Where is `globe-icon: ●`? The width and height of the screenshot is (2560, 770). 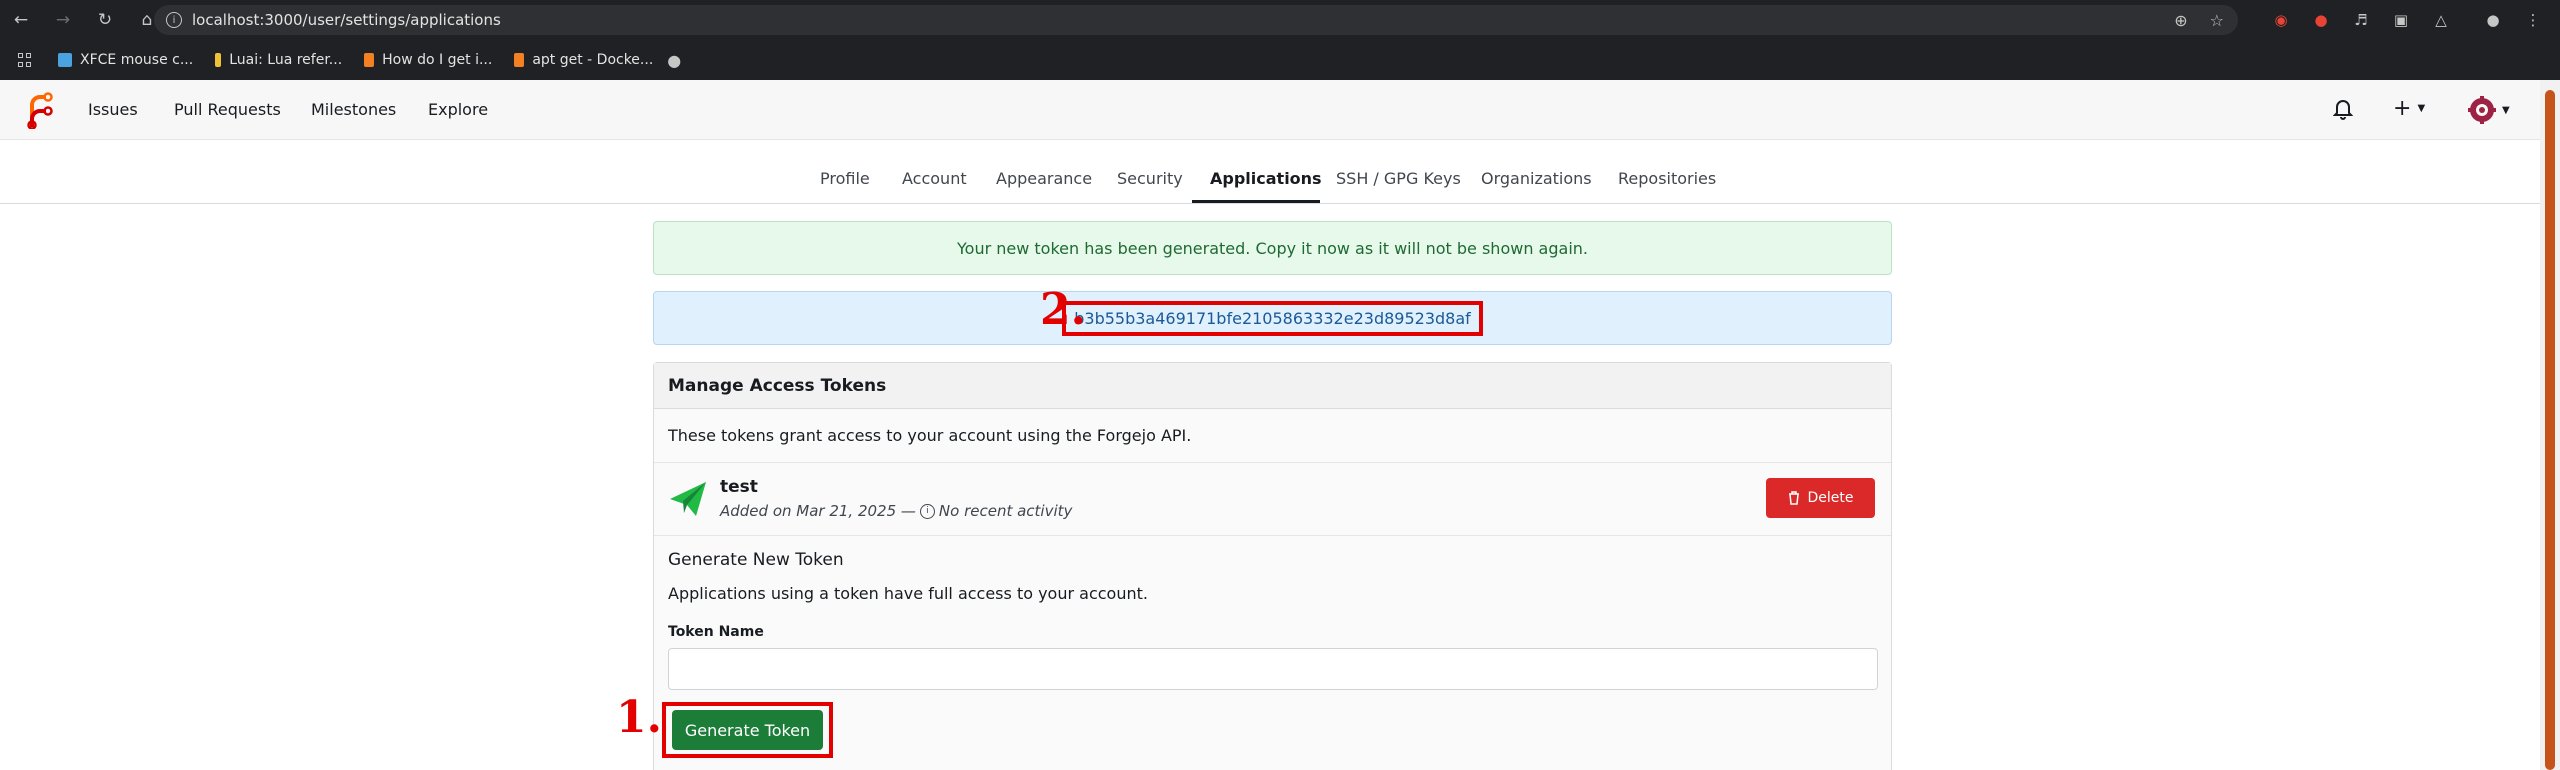
globe-icon: ● is located at coordinates (674, 60).